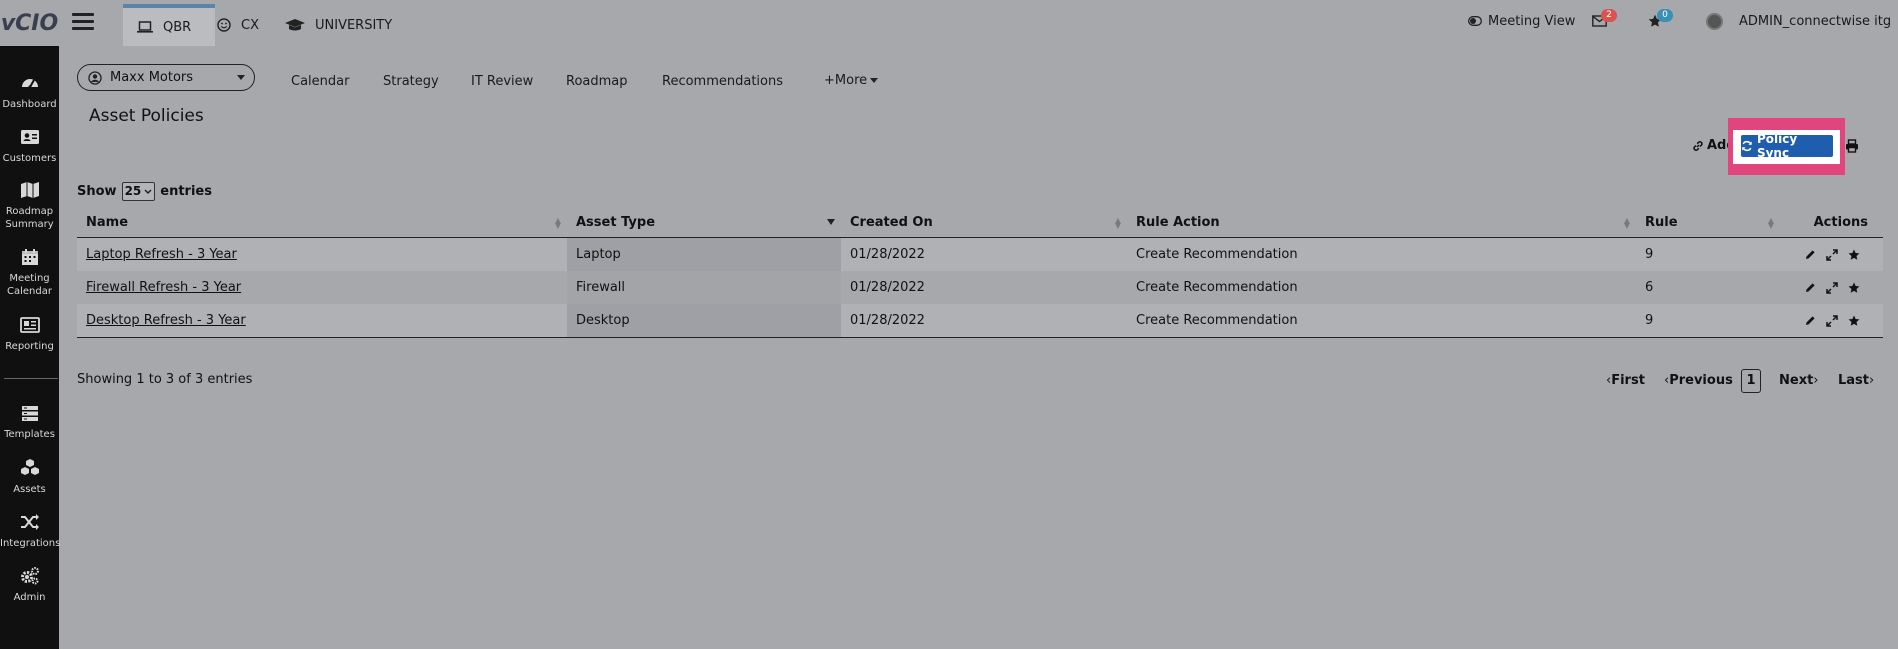 This screenshot has width=1898, height=649. I want to click on sidebar-item-customers: Customers, so click(29, 146).